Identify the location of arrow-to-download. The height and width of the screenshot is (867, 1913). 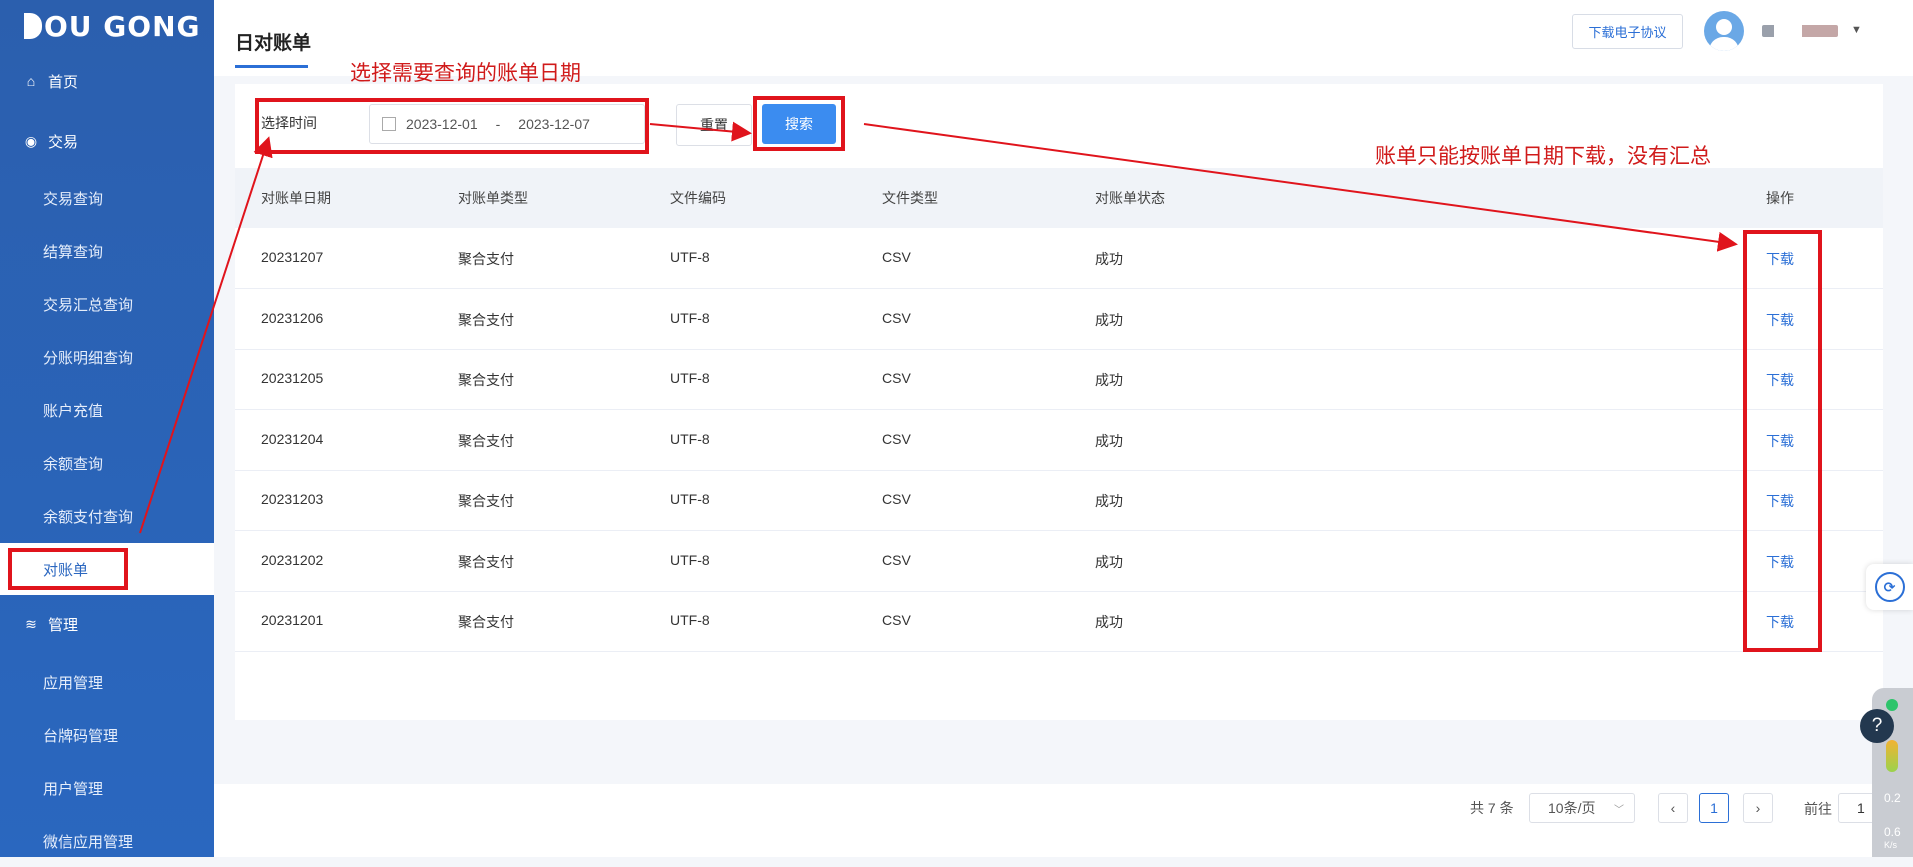
(1300, 187).